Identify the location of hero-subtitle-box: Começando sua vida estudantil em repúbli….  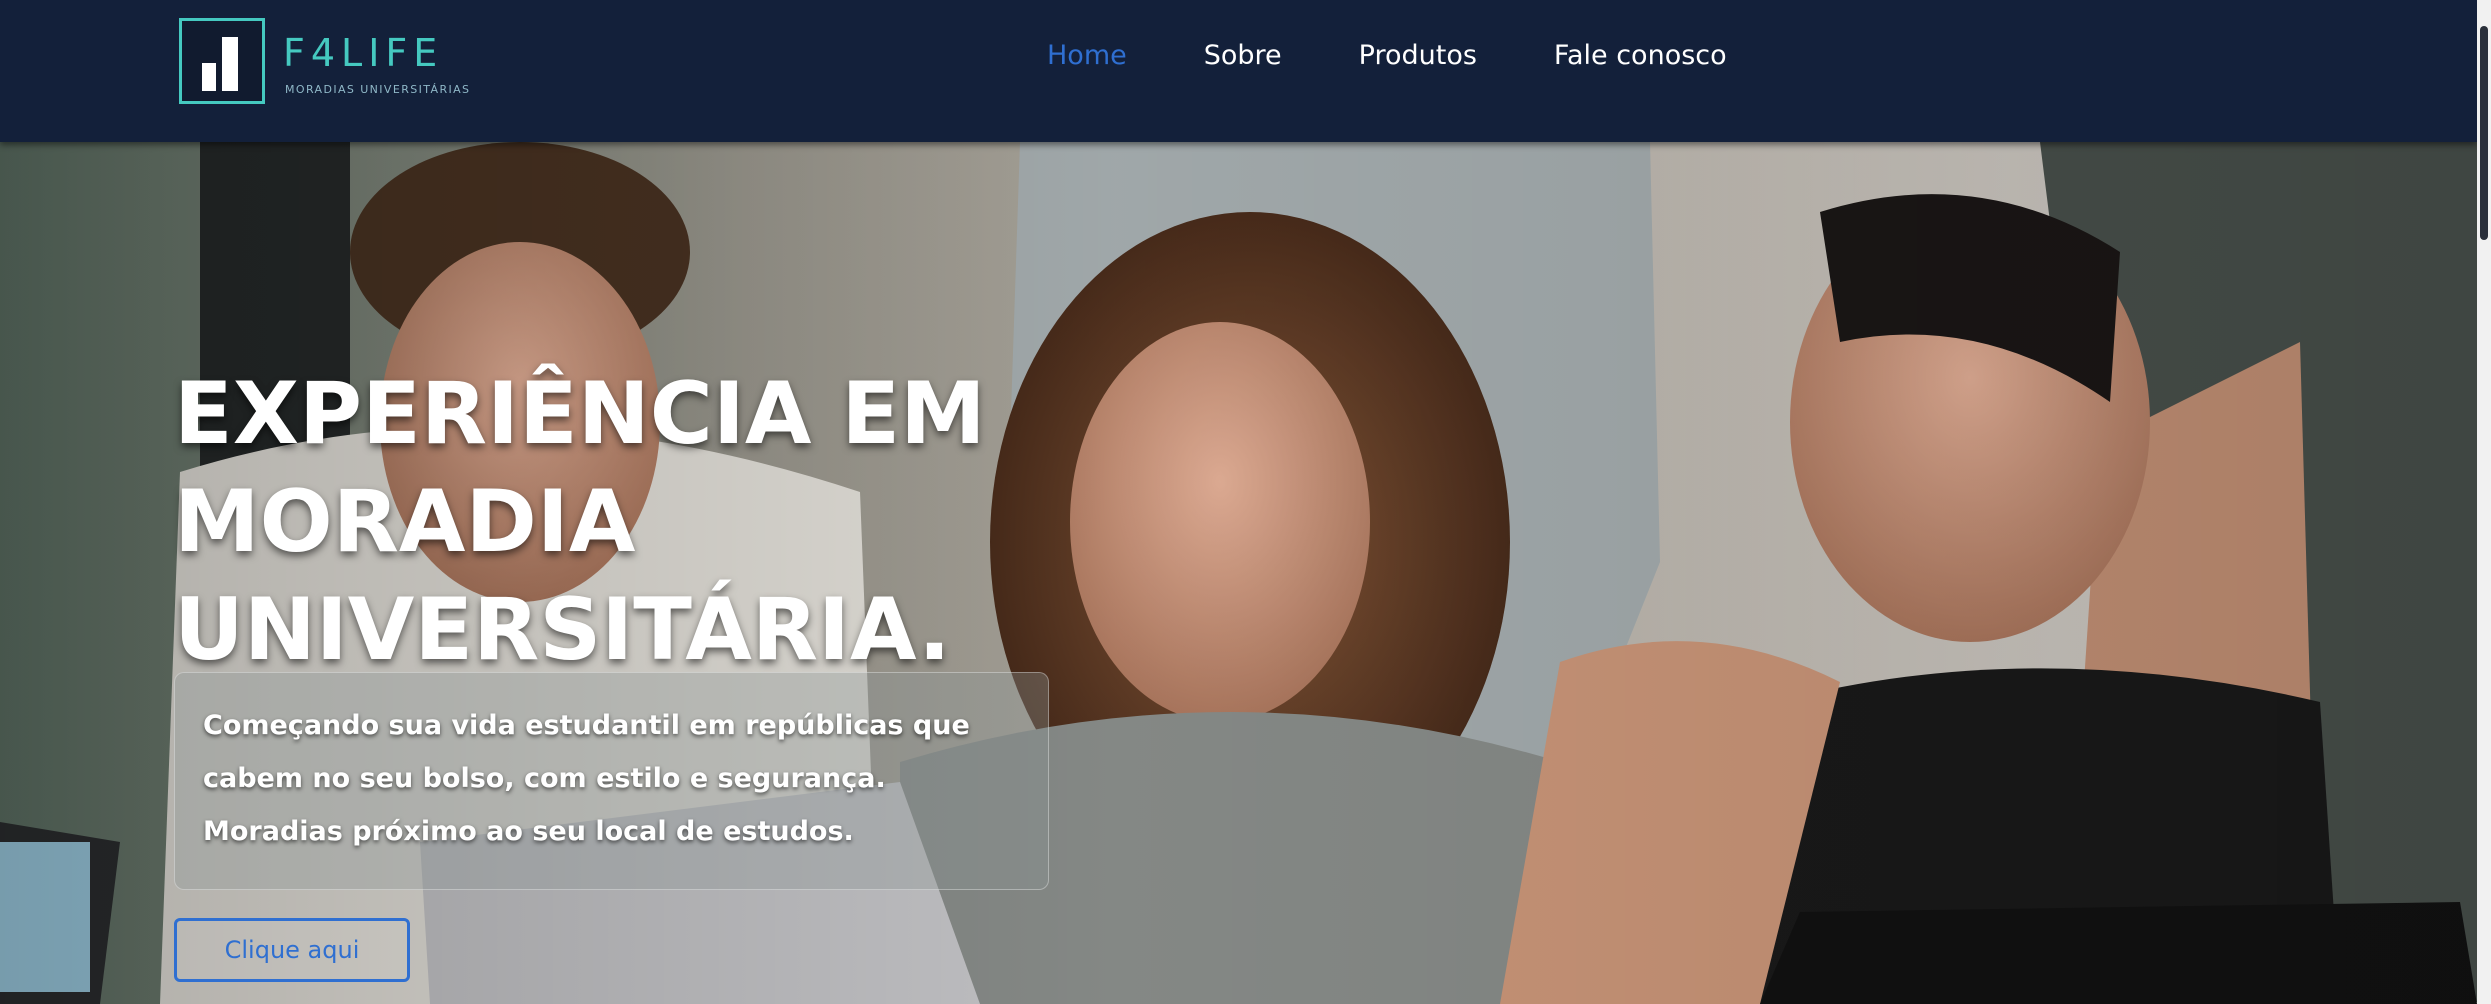
(611, 781).